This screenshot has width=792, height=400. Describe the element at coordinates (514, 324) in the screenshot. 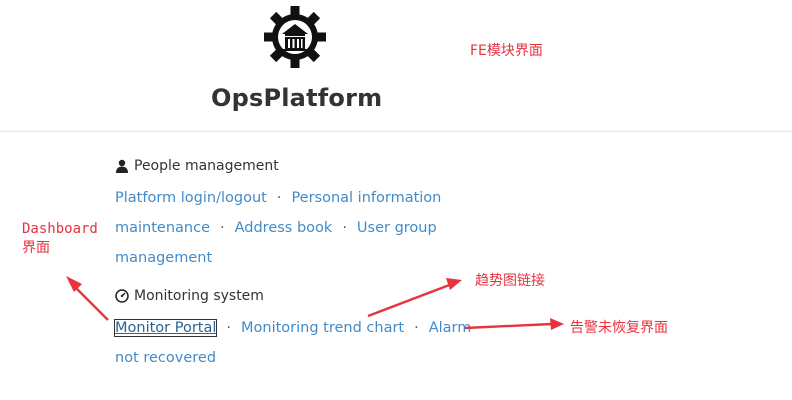

I see `alarm-arrow` at that location.